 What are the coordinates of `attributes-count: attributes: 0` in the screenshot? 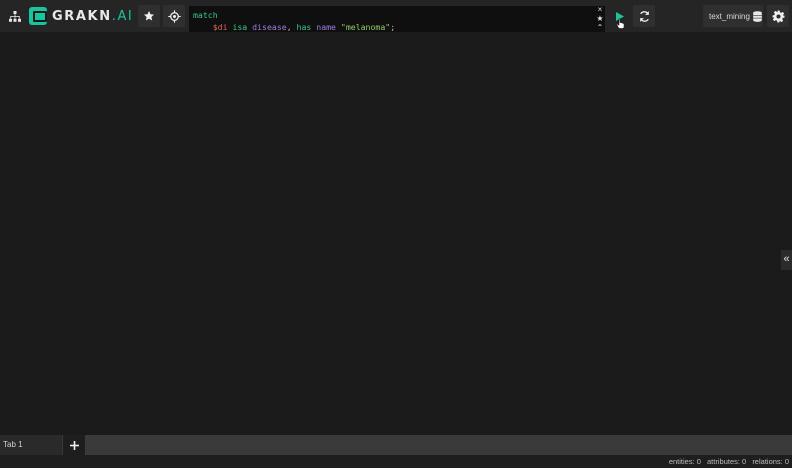 It's located at (727, 461).